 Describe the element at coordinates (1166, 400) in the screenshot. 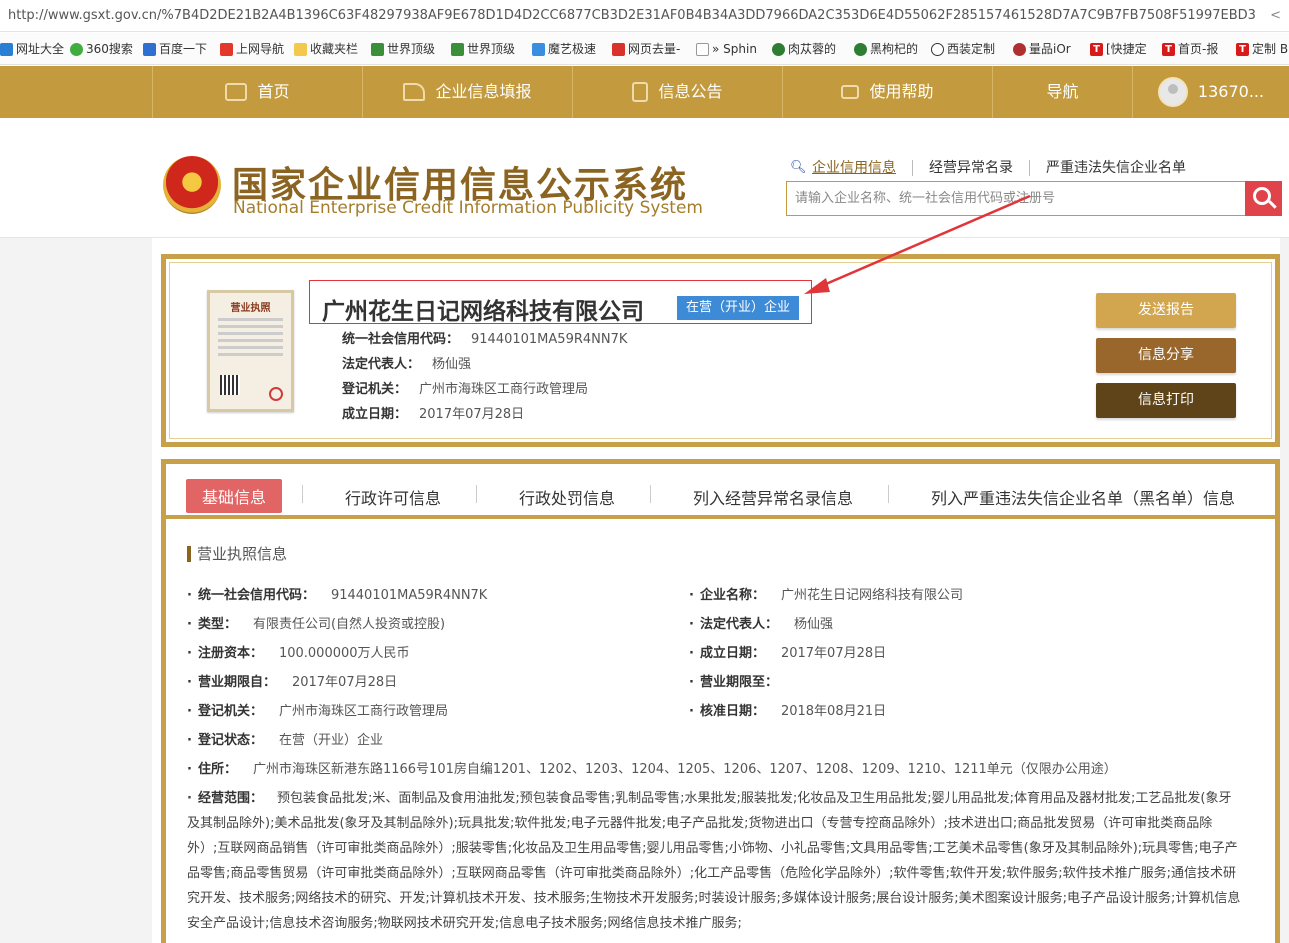

I see `print-info-button: 信息打印` at that location.